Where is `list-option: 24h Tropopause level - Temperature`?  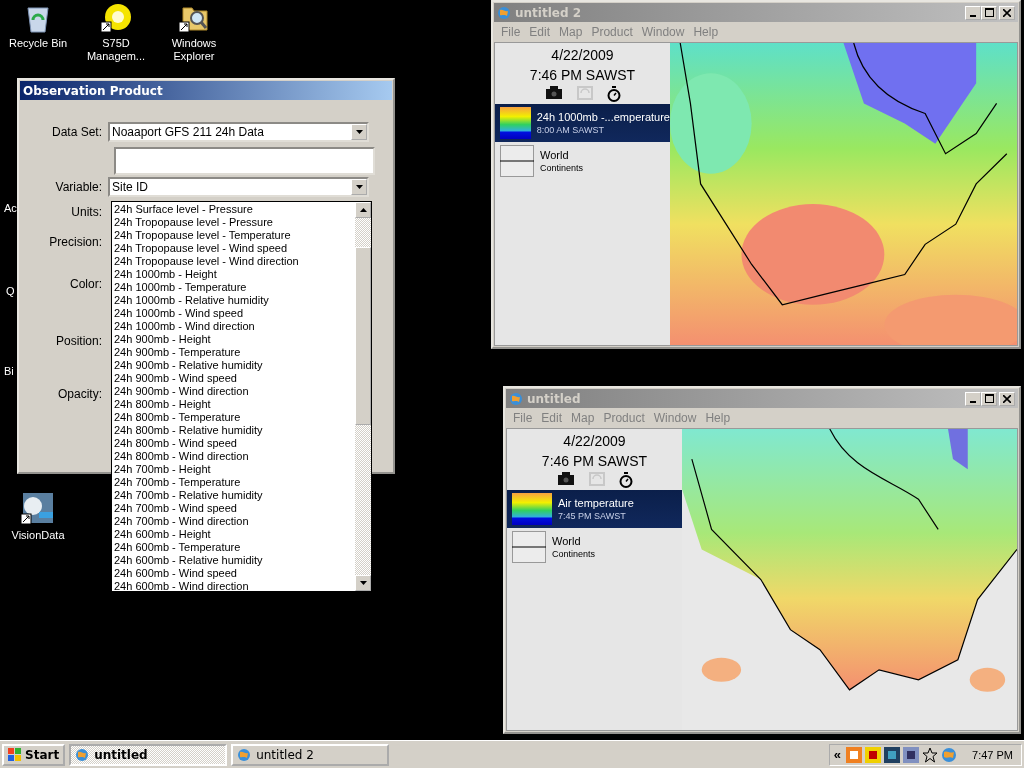
list-option: 24h Tropopause level - Temperature is located at coordinates (233, 235).